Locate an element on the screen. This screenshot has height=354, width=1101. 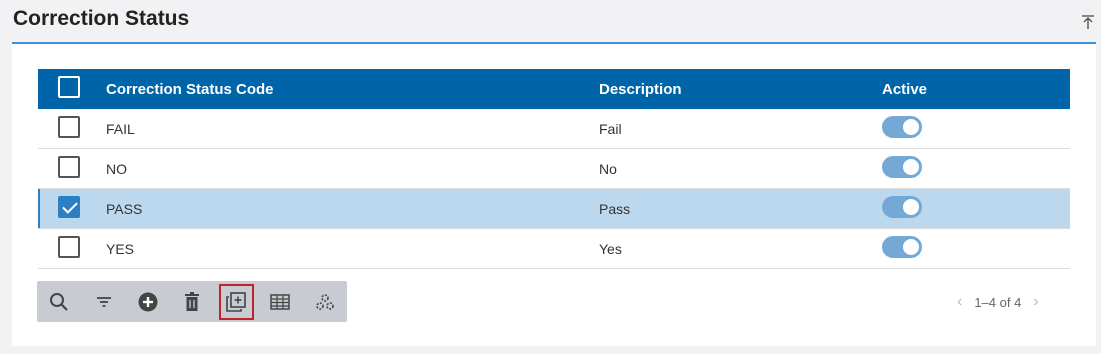
table-row: NO No is located at coordinates (554, 169).